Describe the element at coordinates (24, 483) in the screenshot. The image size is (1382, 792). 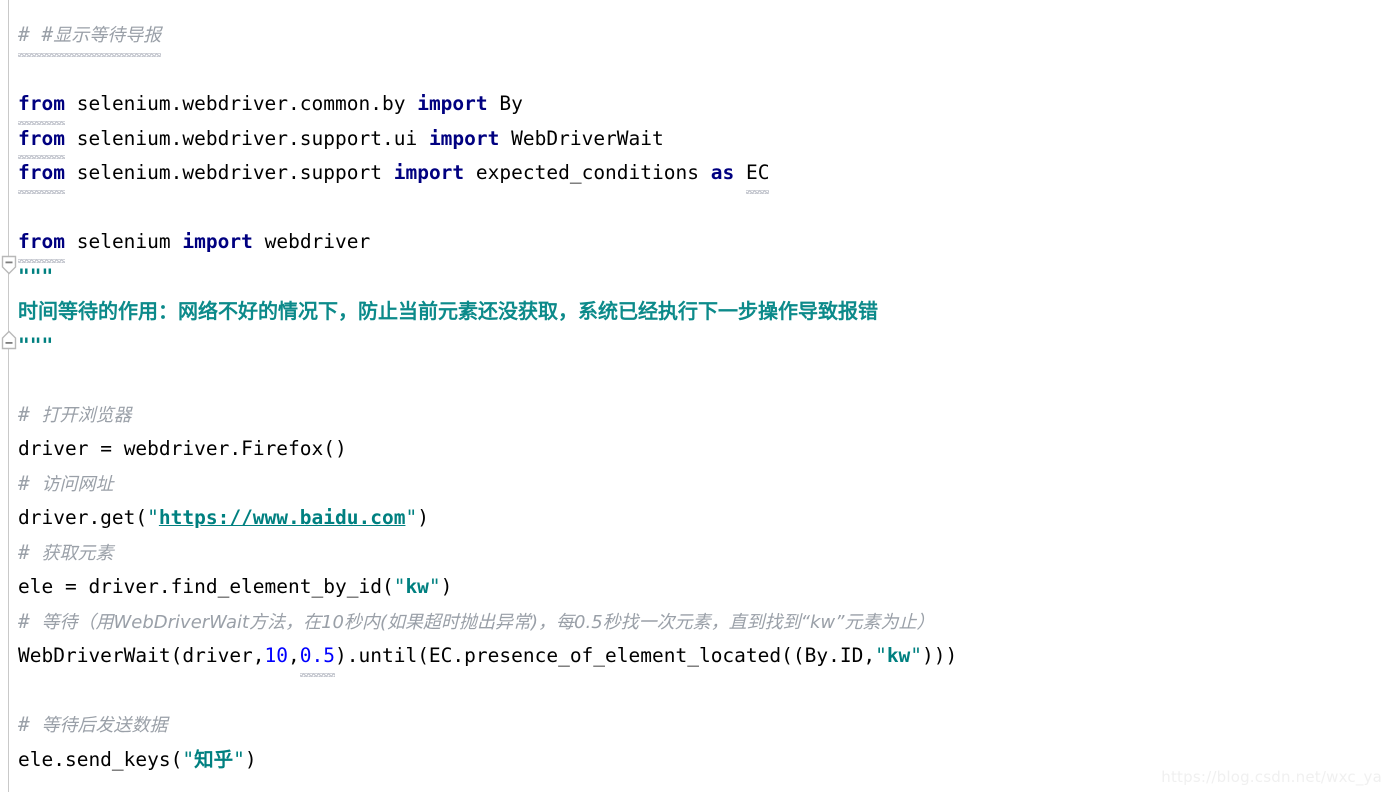
I see `comment-hash-3: #` at that location.